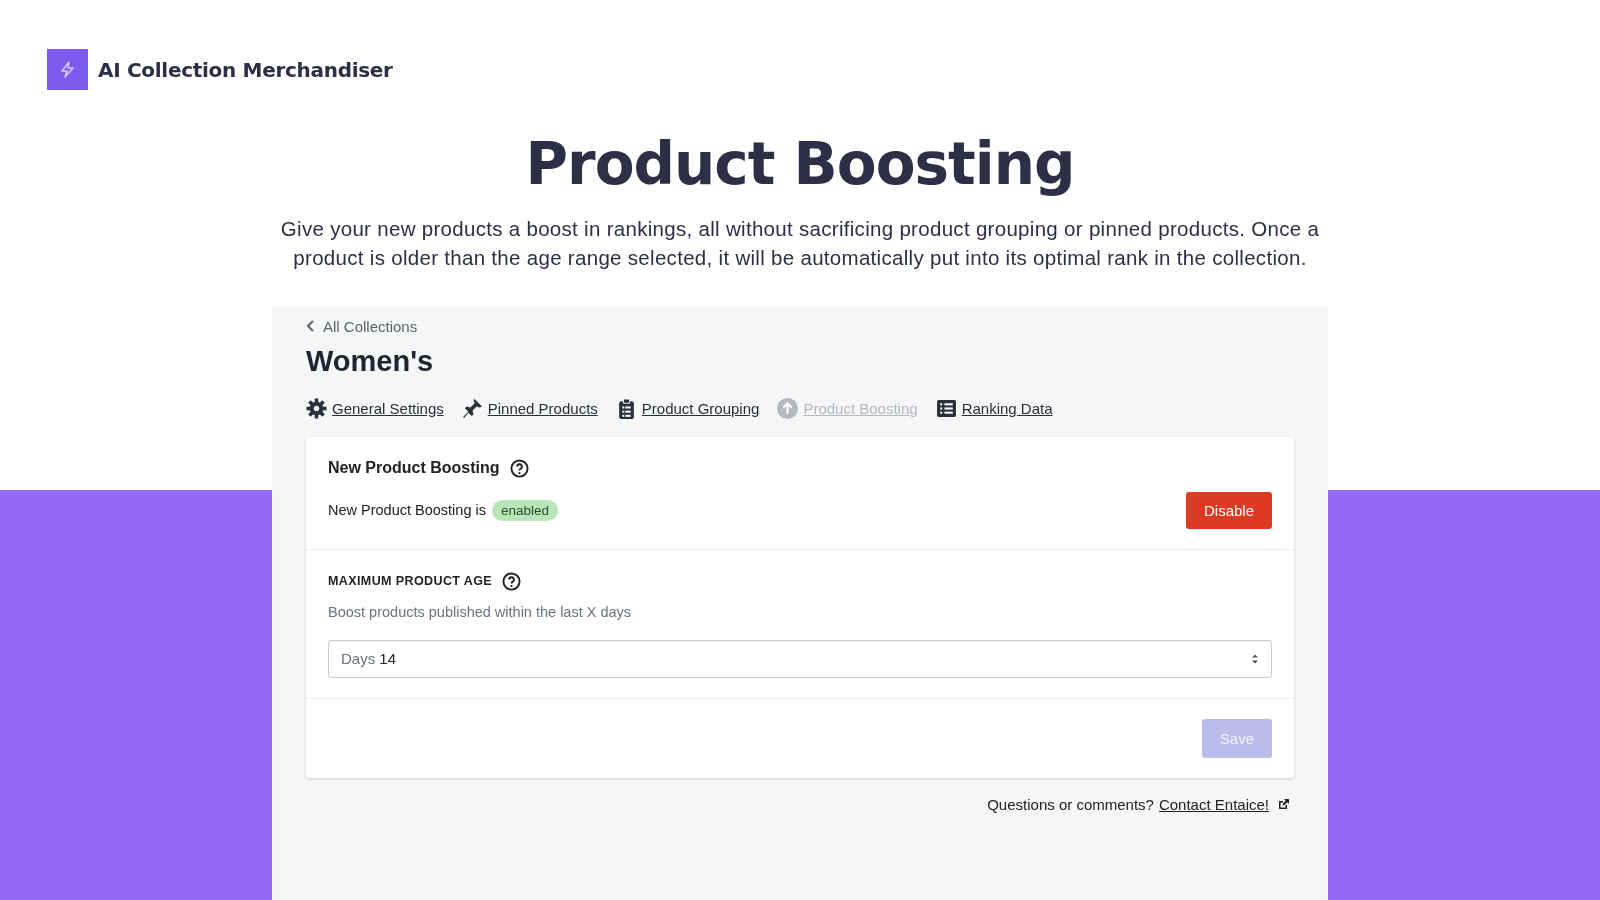 The image size is (1600, 900). I want to click on chevron-left-icon, so click(311, 326).